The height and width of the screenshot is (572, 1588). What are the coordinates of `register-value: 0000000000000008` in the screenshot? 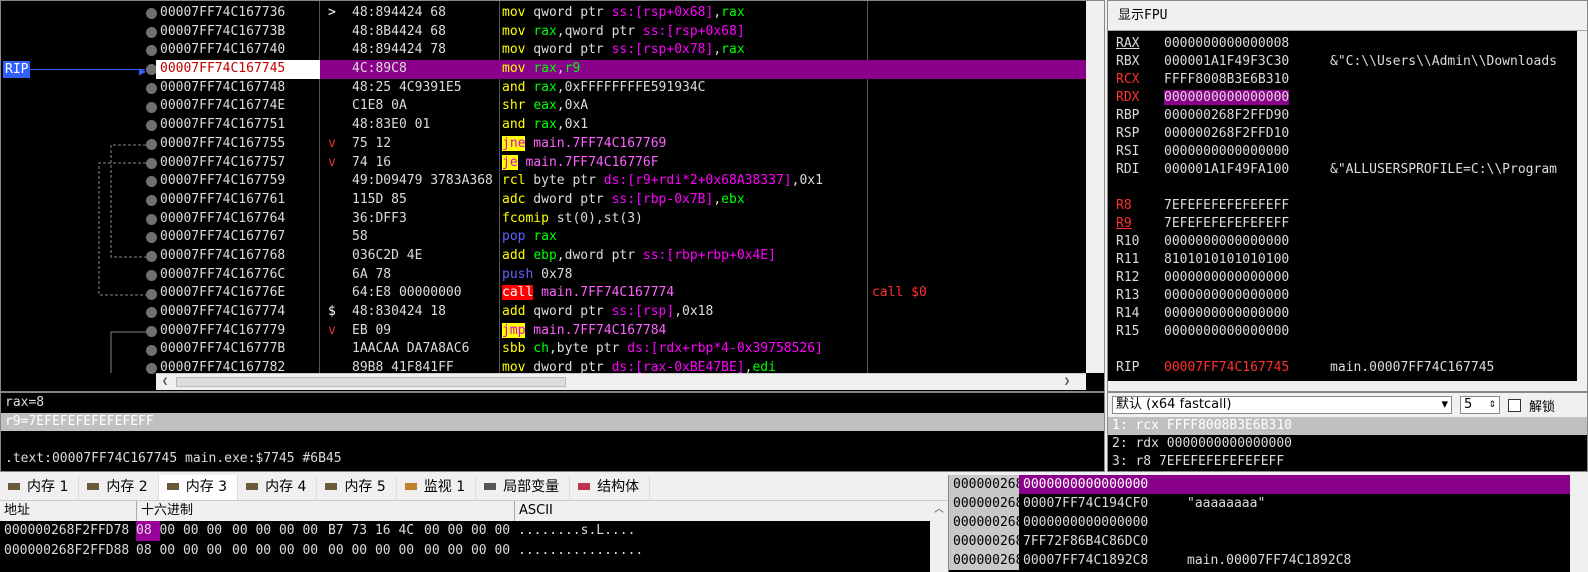 It's located at (1226, 43).